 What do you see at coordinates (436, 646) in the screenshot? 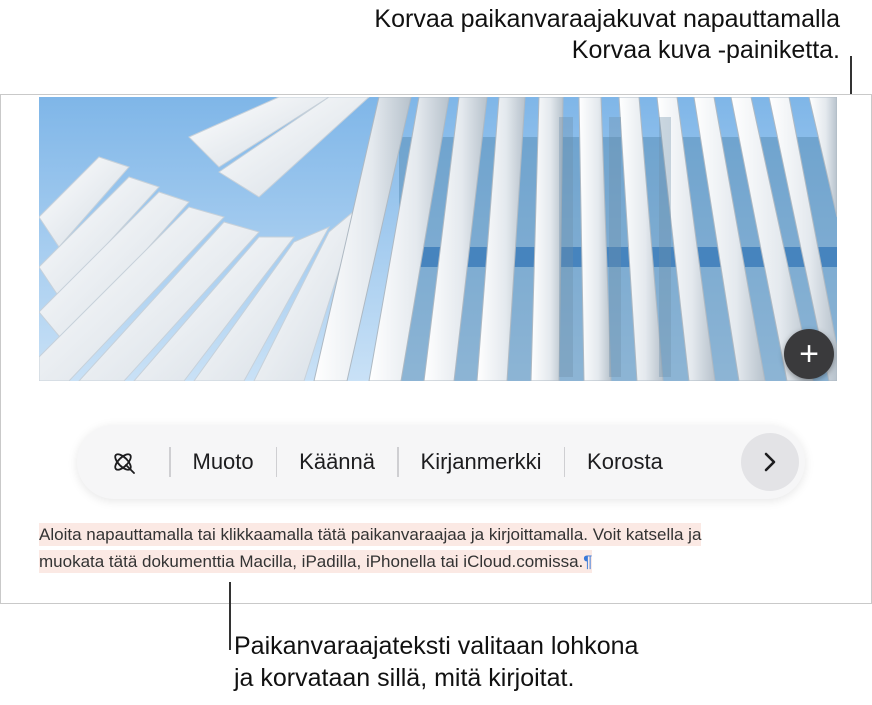
I see `callout-bottom-line-1: Paikanvaraajateksti valitaan lohkona` at bounding box center [436, 646].